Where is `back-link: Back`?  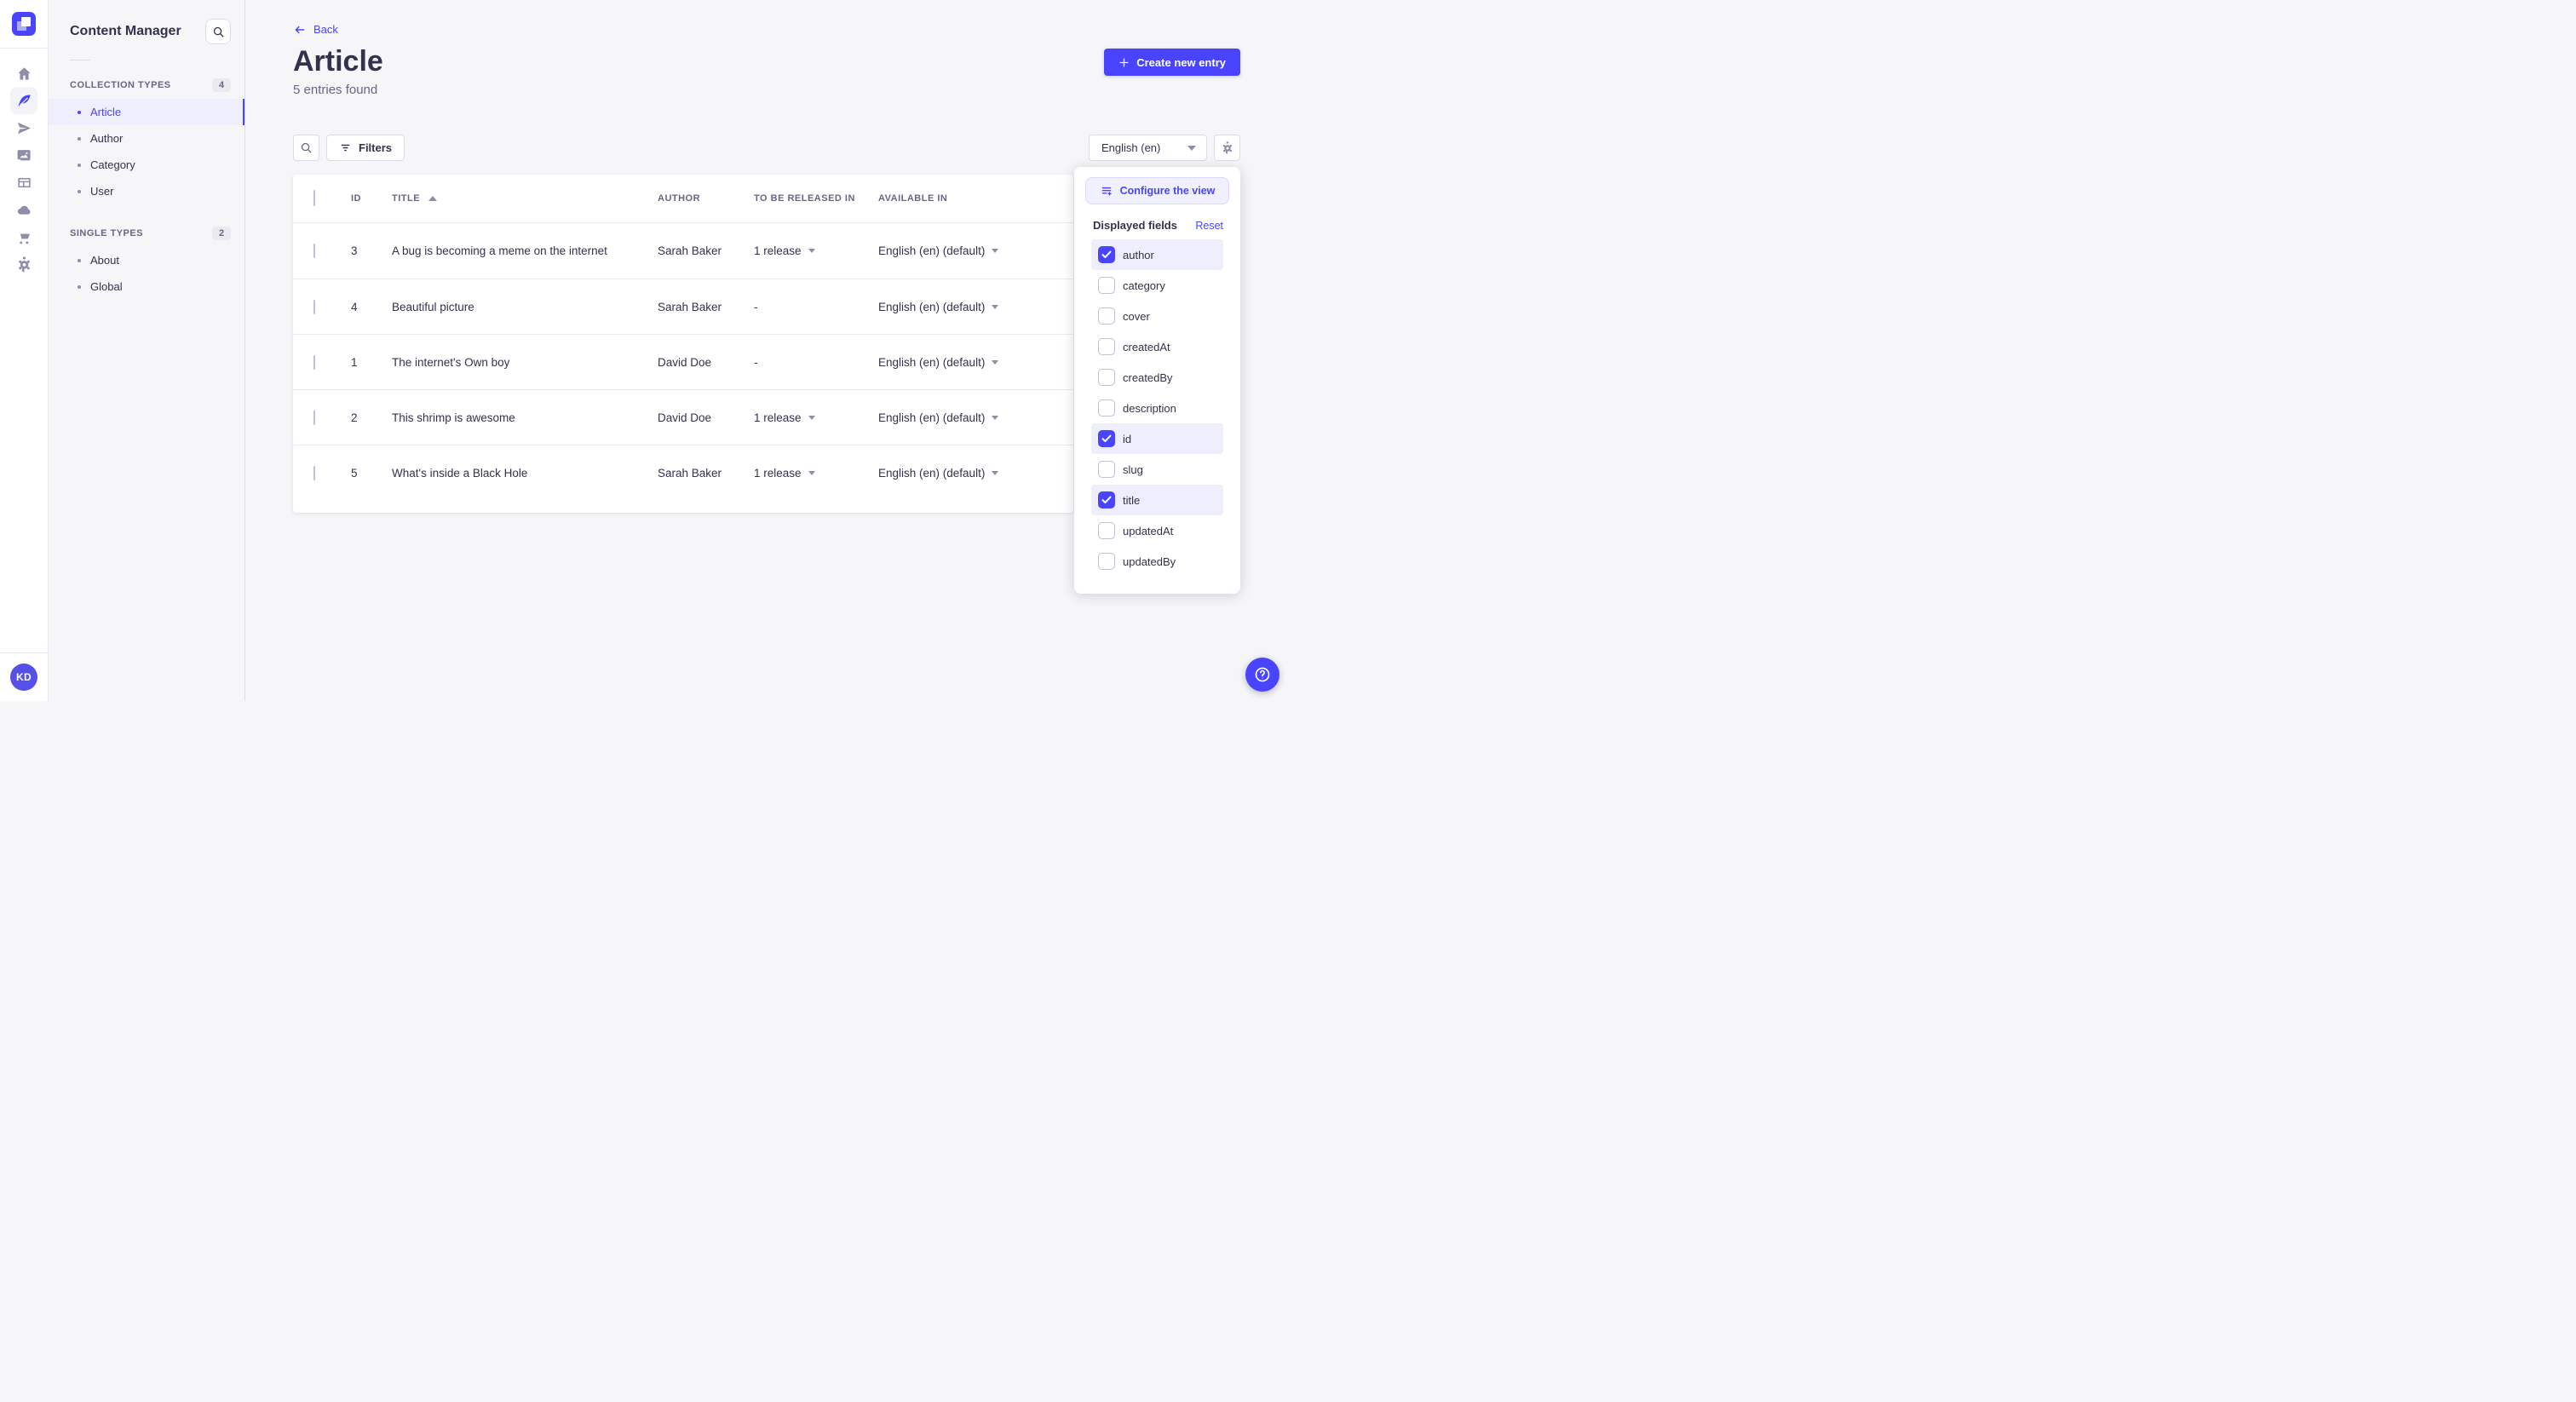 back-link: Back is located at coordinates (315, 29).